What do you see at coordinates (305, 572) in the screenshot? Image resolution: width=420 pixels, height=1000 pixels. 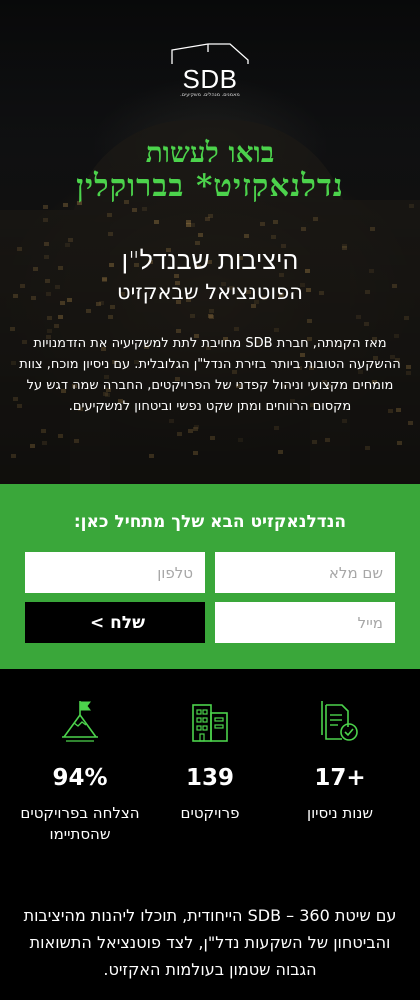 I see `full-name-input` at bounding box center [305, 572].